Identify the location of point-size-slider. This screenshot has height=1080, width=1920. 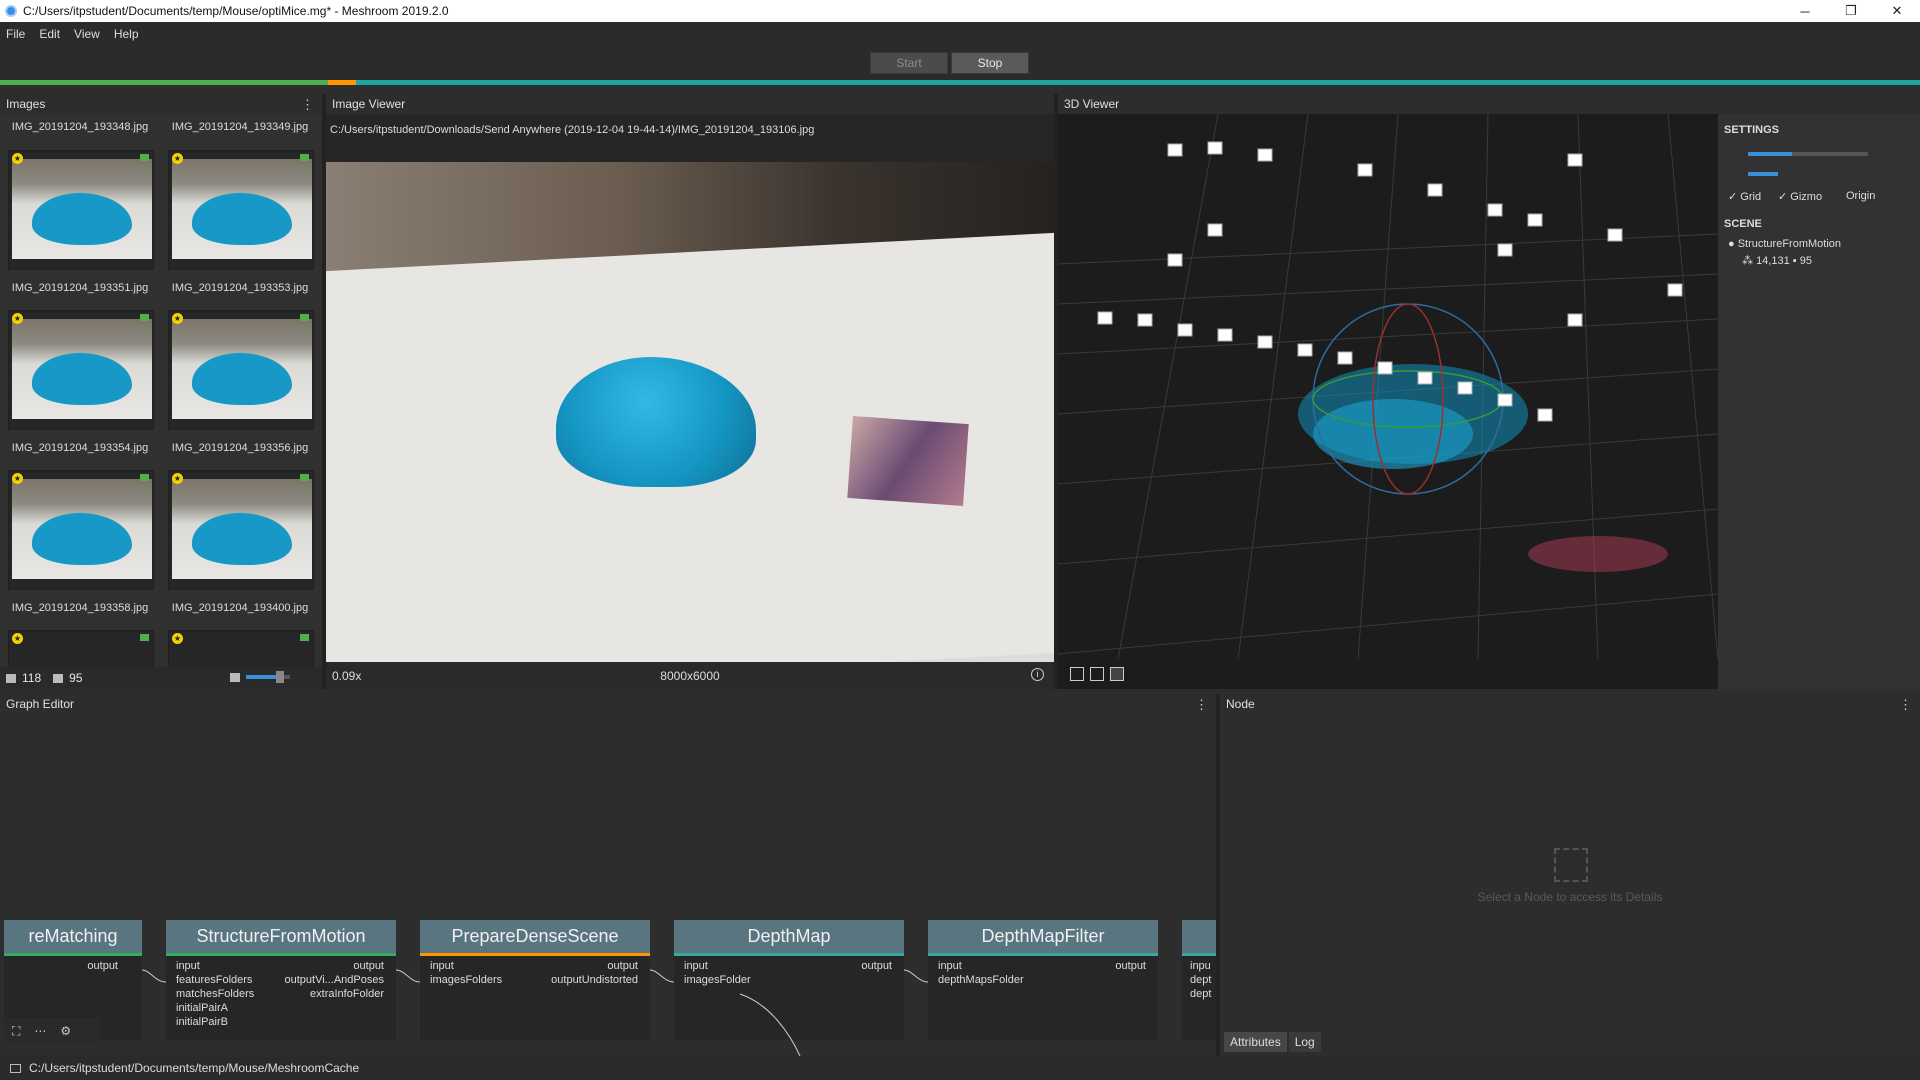
(1808, 154).